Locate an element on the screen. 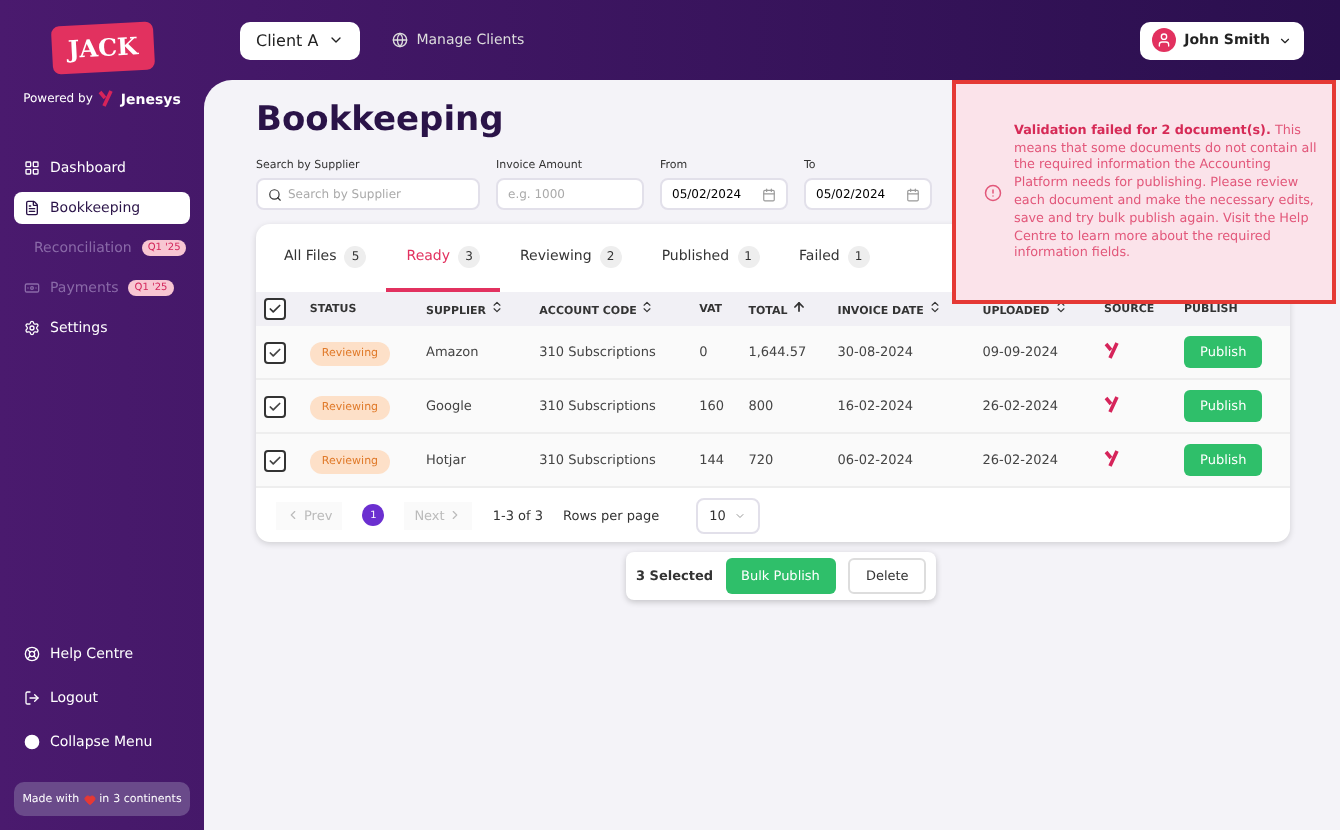  avatar-icon is located at coordinates (1164, 40).